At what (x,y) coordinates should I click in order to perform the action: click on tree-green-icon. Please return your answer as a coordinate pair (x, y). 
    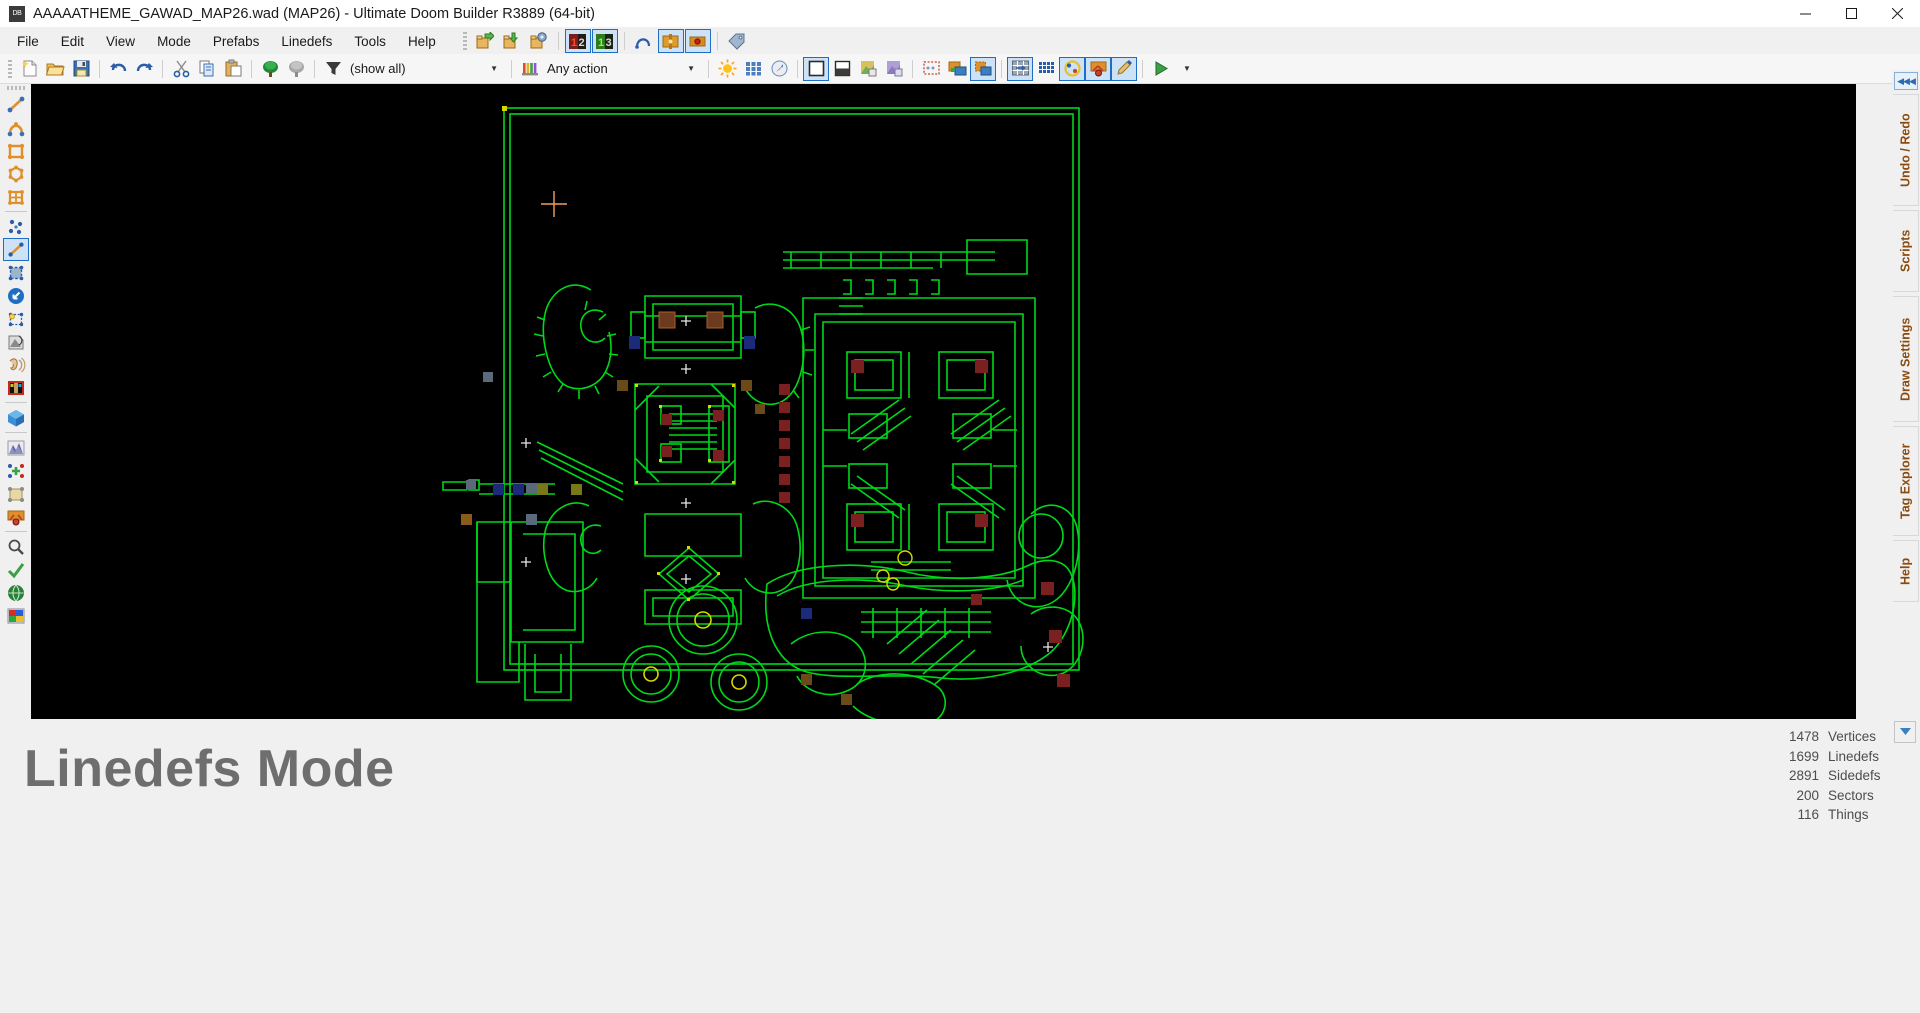
    Looking at the image, I should click on (270, 69).